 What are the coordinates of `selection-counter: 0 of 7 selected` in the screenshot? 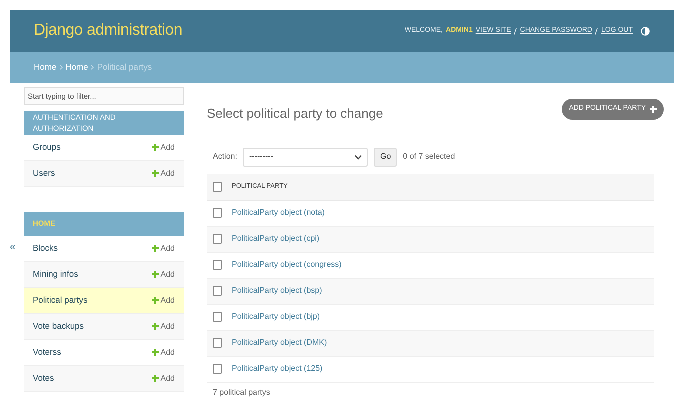 It's located at (429, 157).